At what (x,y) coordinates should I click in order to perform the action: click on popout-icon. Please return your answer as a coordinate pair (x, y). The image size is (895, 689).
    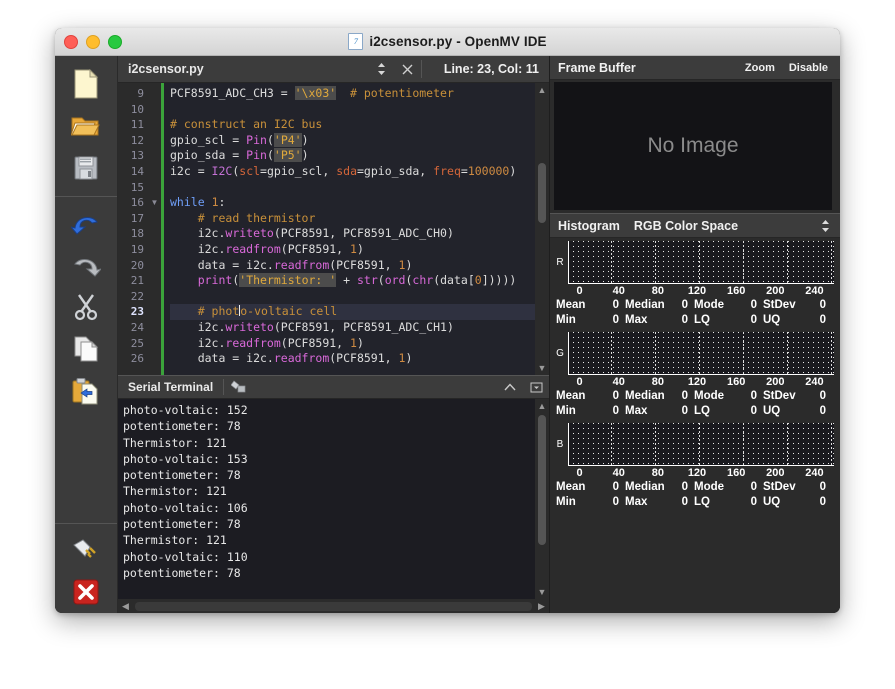
    Looking at the image, I should click on (536, 387).